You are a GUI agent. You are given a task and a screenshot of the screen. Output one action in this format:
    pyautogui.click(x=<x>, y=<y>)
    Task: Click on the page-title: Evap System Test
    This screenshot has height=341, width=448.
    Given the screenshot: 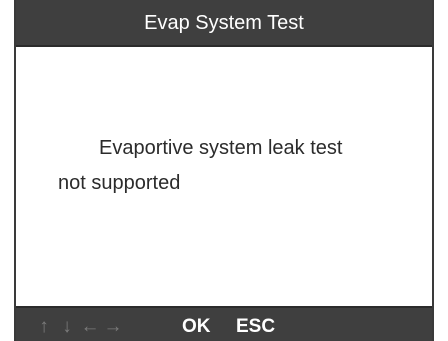 What is the action you would take?
    pyautogui.click(x=224, y=23)
    